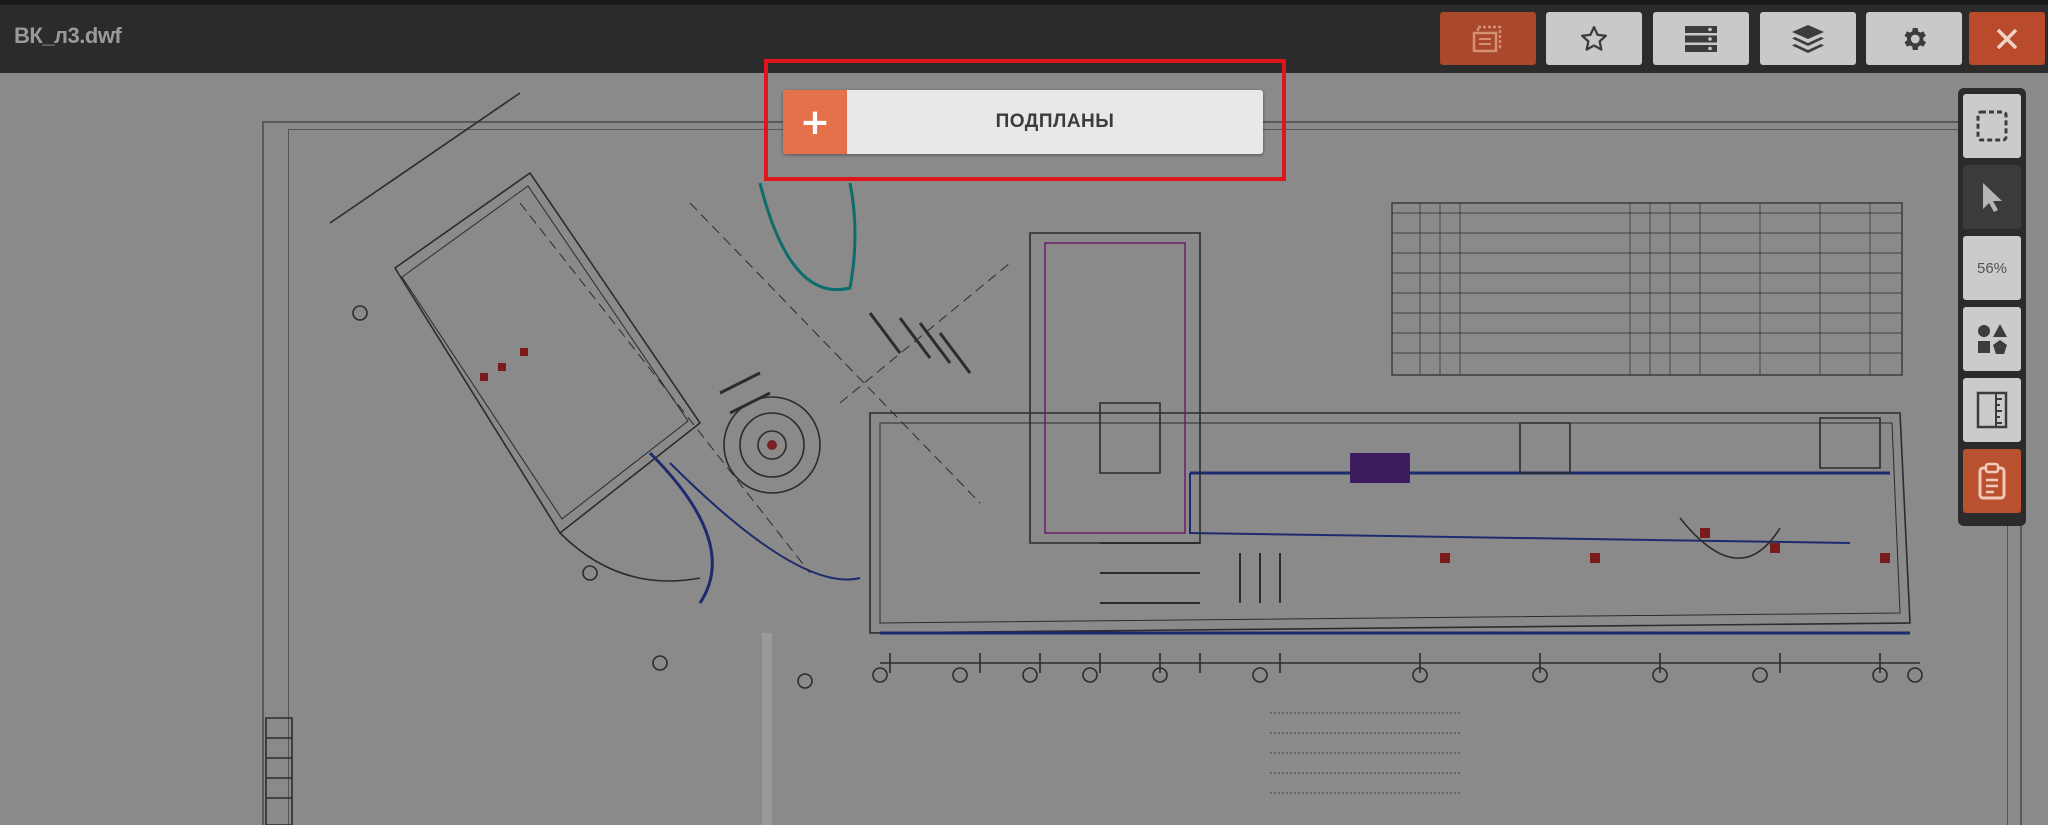 This screenshot has height=825, width=2048. I want to click on clipboard-button, so click(1992, 481).